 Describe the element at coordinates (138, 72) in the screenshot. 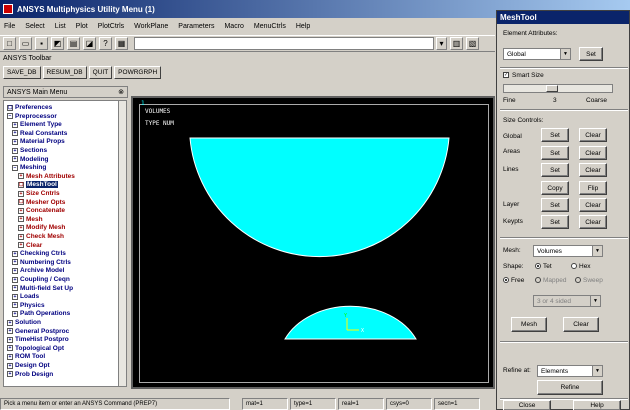

I see `powrgrph-button: POWRGRPH` at that location.